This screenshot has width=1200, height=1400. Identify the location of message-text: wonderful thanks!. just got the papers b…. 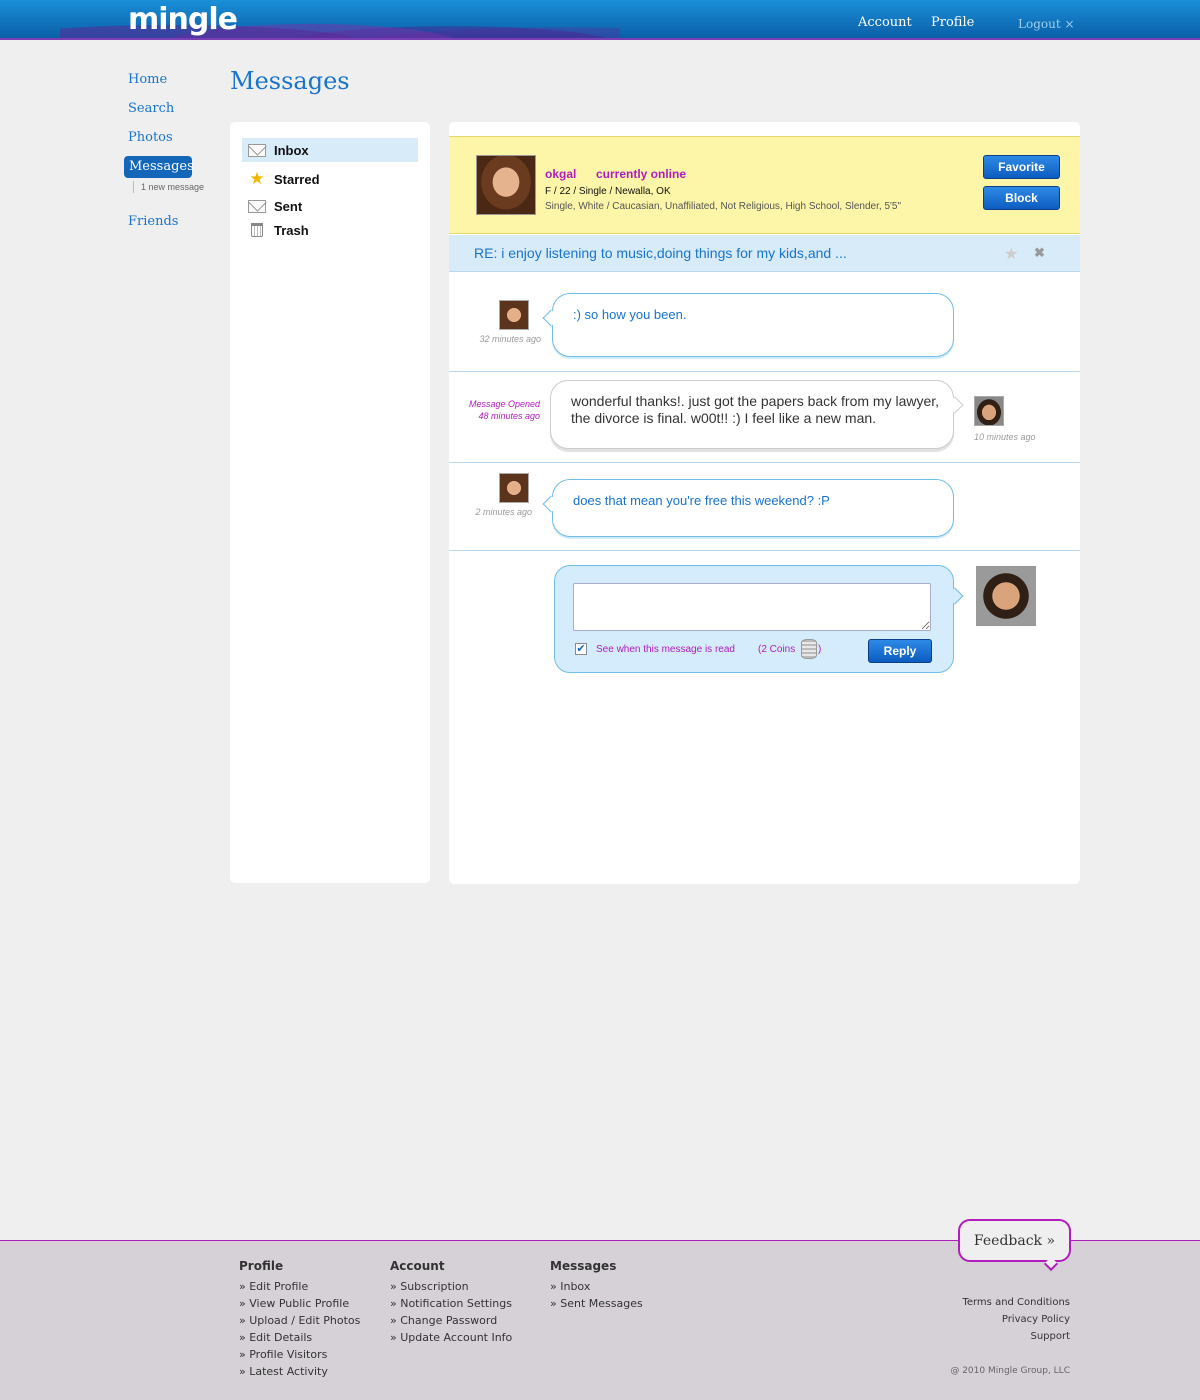
(755, 409).